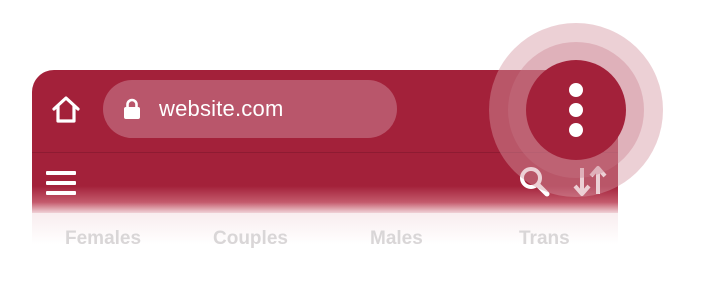  I want to click on home-icon, so click(66, 109).